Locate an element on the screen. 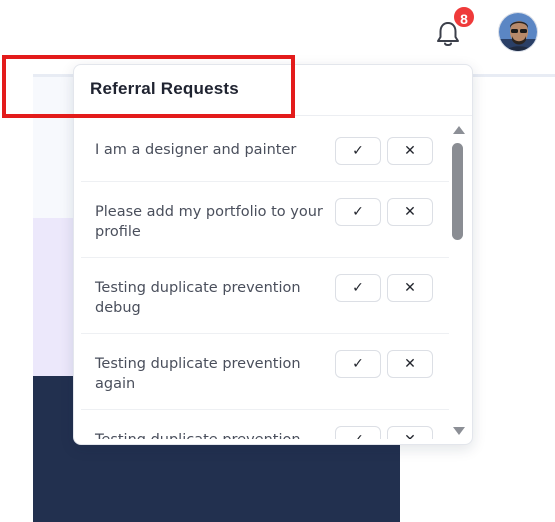 This screenshot has width=555, height=522. request-text: Testing duplicate prevention is located at coordinates (211, 434).